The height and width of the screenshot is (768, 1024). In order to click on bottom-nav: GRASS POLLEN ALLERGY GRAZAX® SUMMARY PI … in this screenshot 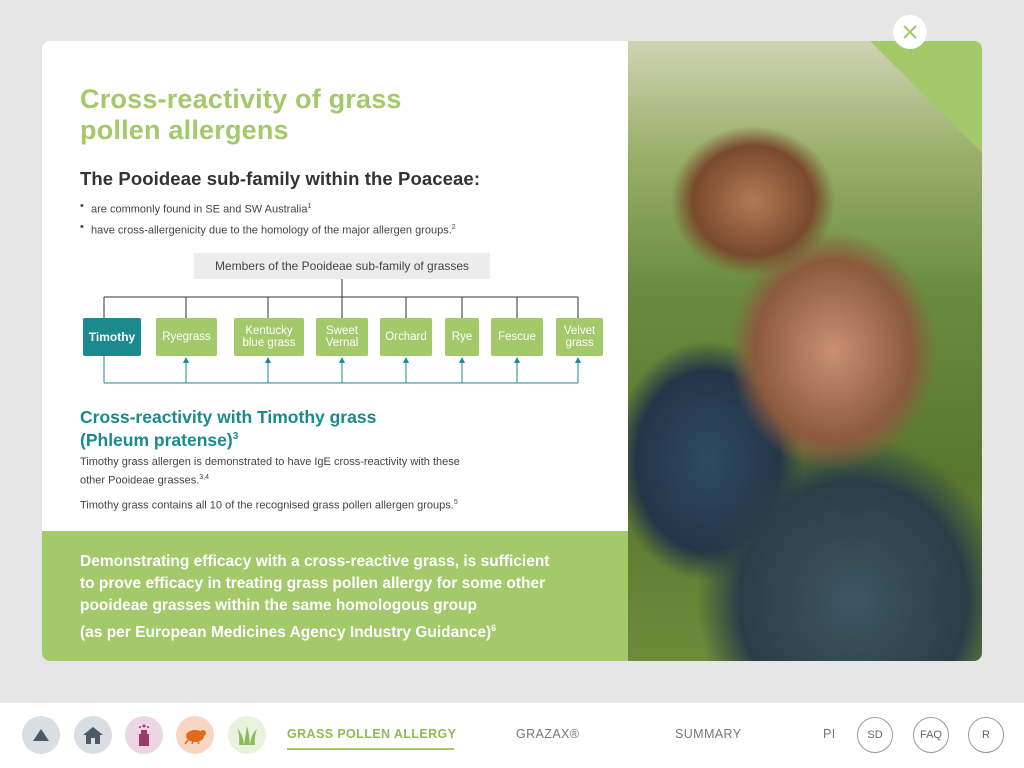, I will do `click(512, 735)`.